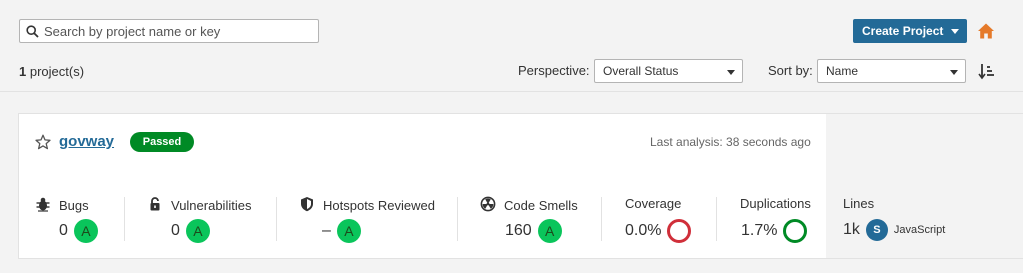 This screenshot has width=1023, height=273. I want to click on create-project-button: Create Project, so click(910, 31).